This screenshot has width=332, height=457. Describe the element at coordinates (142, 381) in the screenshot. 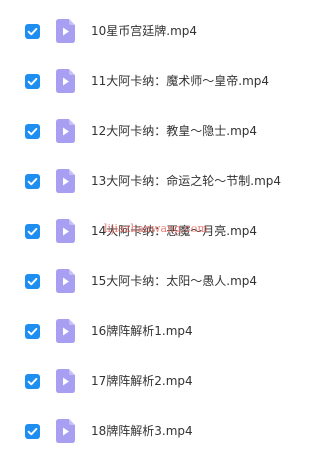

I see `file-name: 17牌阵解析2.mp4` at that location.